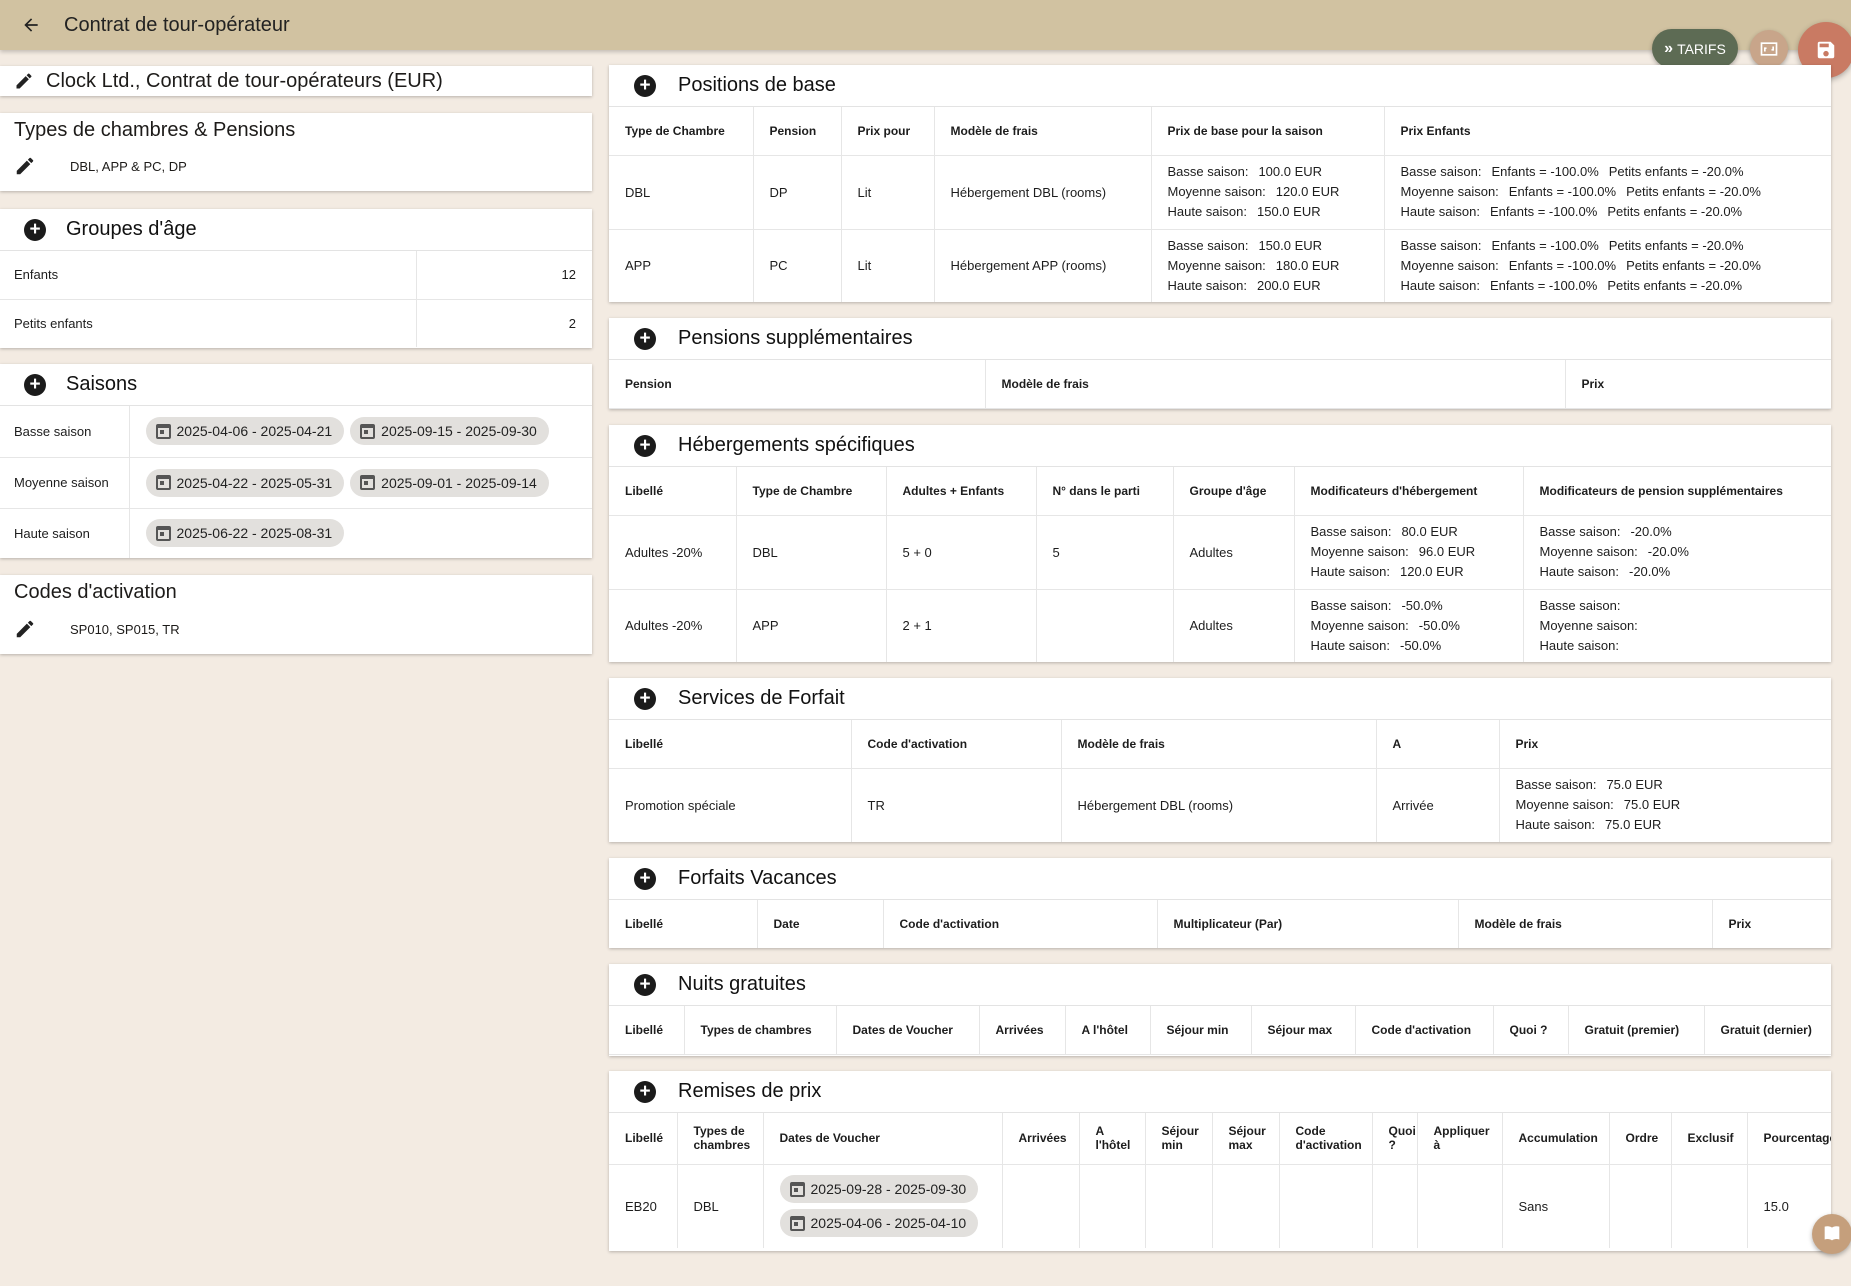  What do you see at coordinates (645, 85) in the screenshot?
I see `add-base-position-icon: +` at bounding box center [645, 85].